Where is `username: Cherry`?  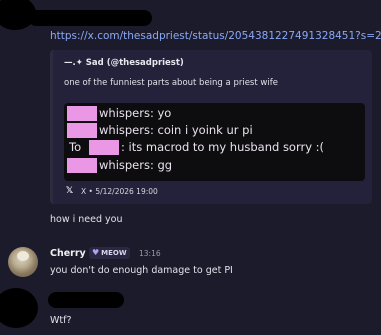
username: Cherry is located at coordinates (68, 253).